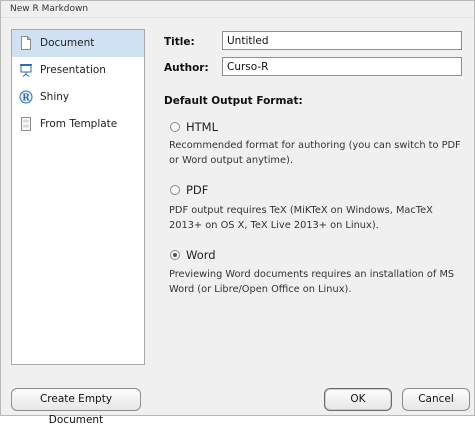 Image resolution: width=475 pixels, height=431 pixels. I want to click on output-format-heading: Default Output Format:, so click(233, 101).